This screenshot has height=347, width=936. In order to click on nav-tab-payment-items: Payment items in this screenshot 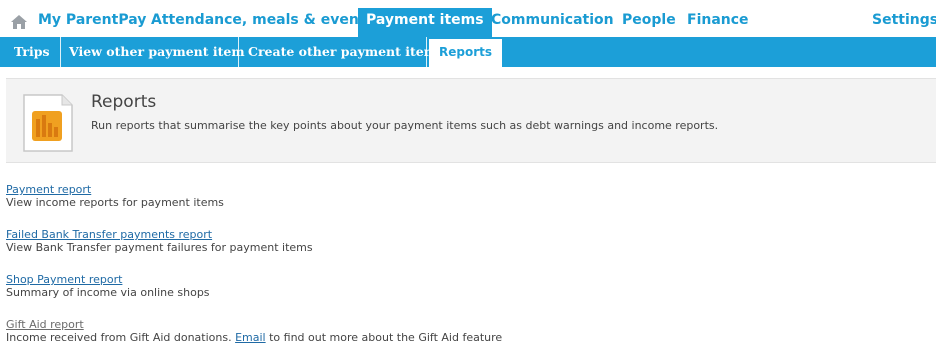, I will do `click(425, 22)`.